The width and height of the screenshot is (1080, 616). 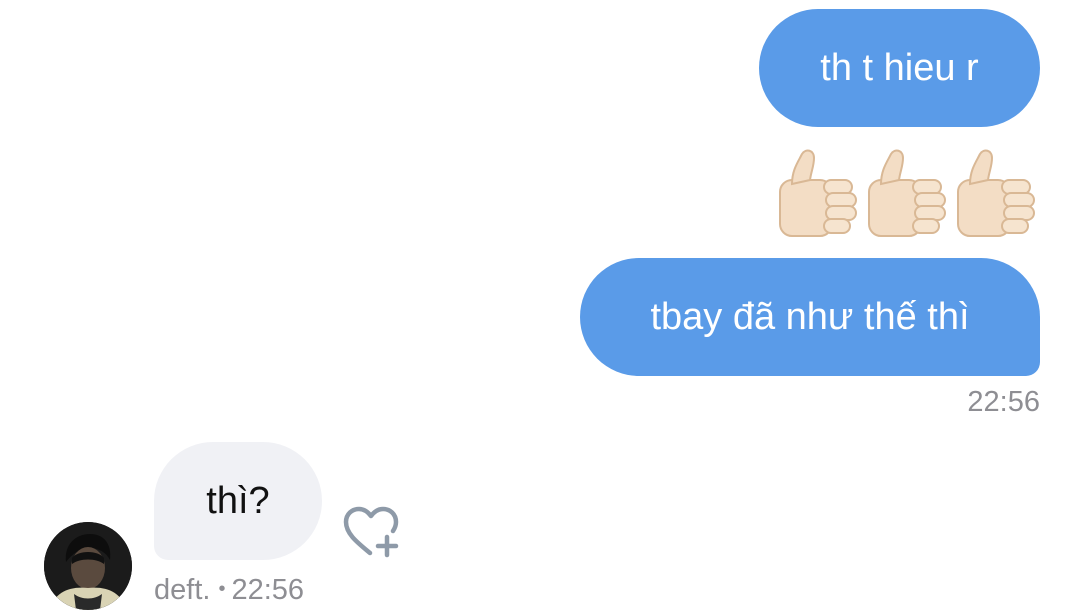 I want to click on message-text: tbay đã như thế thì, so click(x=810, y=317).